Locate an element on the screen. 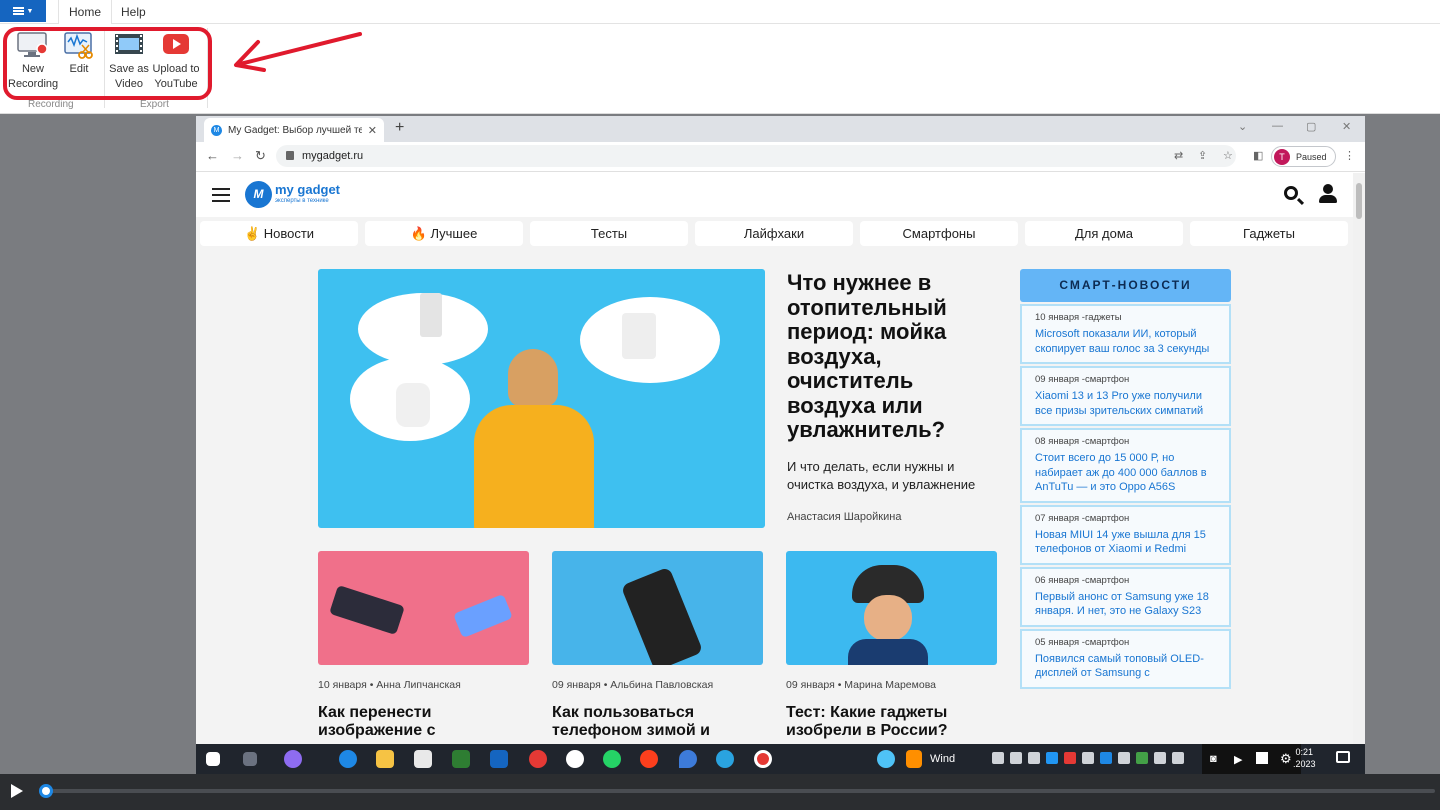  seek-handle is located at coordinates (46, 791).